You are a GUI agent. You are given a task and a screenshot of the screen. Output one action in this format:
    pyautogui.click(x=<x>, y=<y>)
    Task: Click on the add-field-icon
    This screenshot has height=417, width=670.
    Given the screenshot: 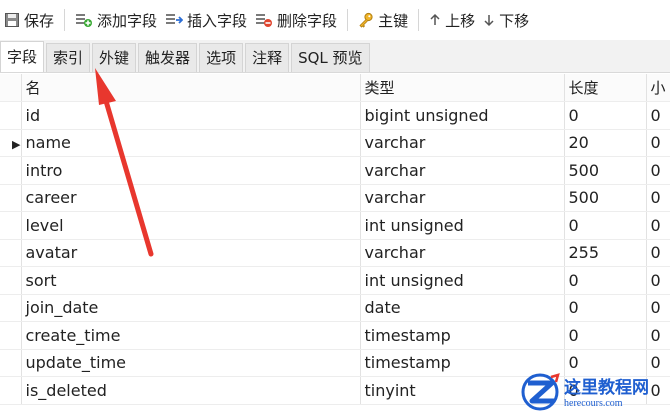 What is the action you would take?
    pyautogui.click(x=84, y=20)
    